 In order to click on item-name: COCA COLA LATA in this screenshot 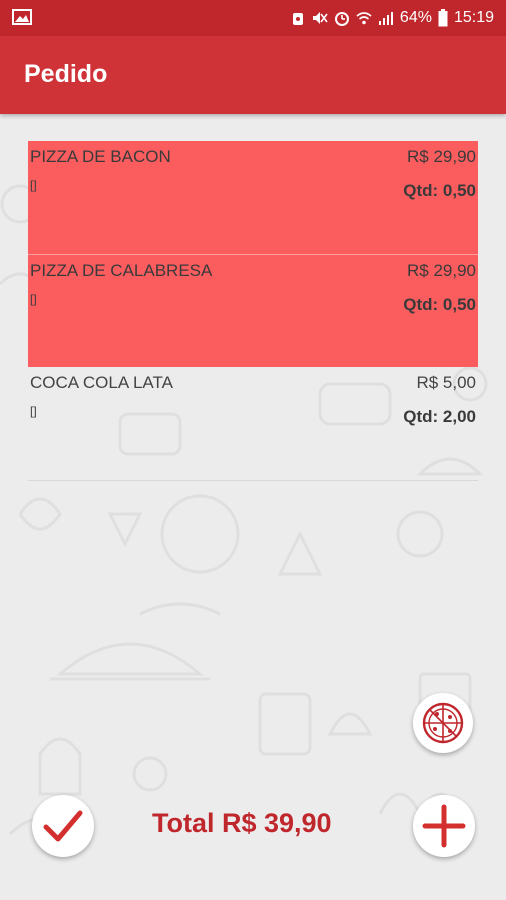, I will do `click(101, 382)`.